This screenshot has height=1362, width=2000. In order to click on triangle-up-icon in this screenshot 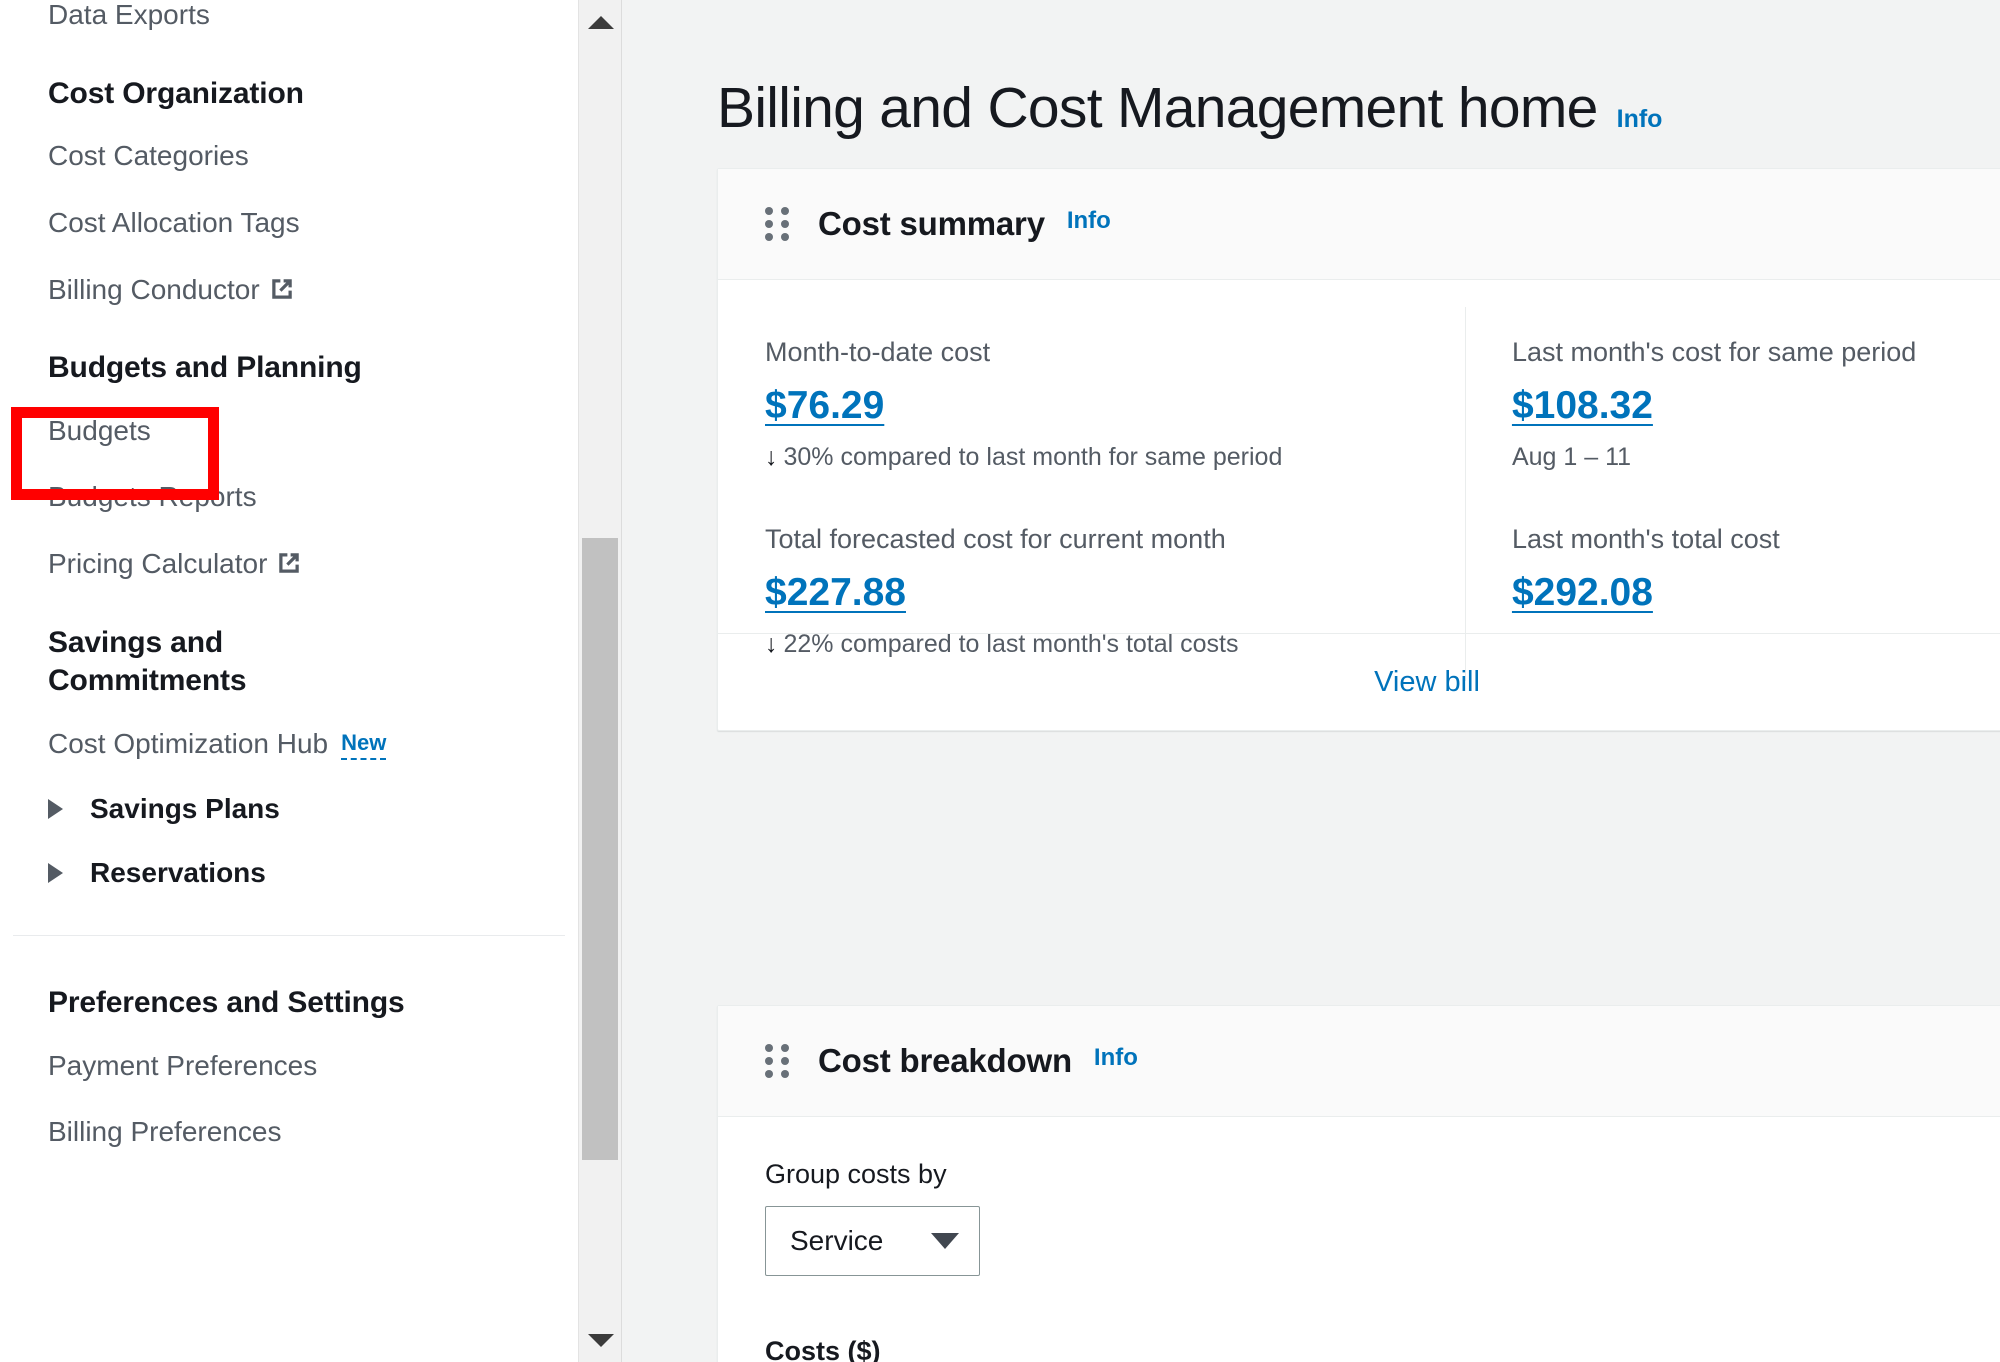, I will do `click(601, 22)`.